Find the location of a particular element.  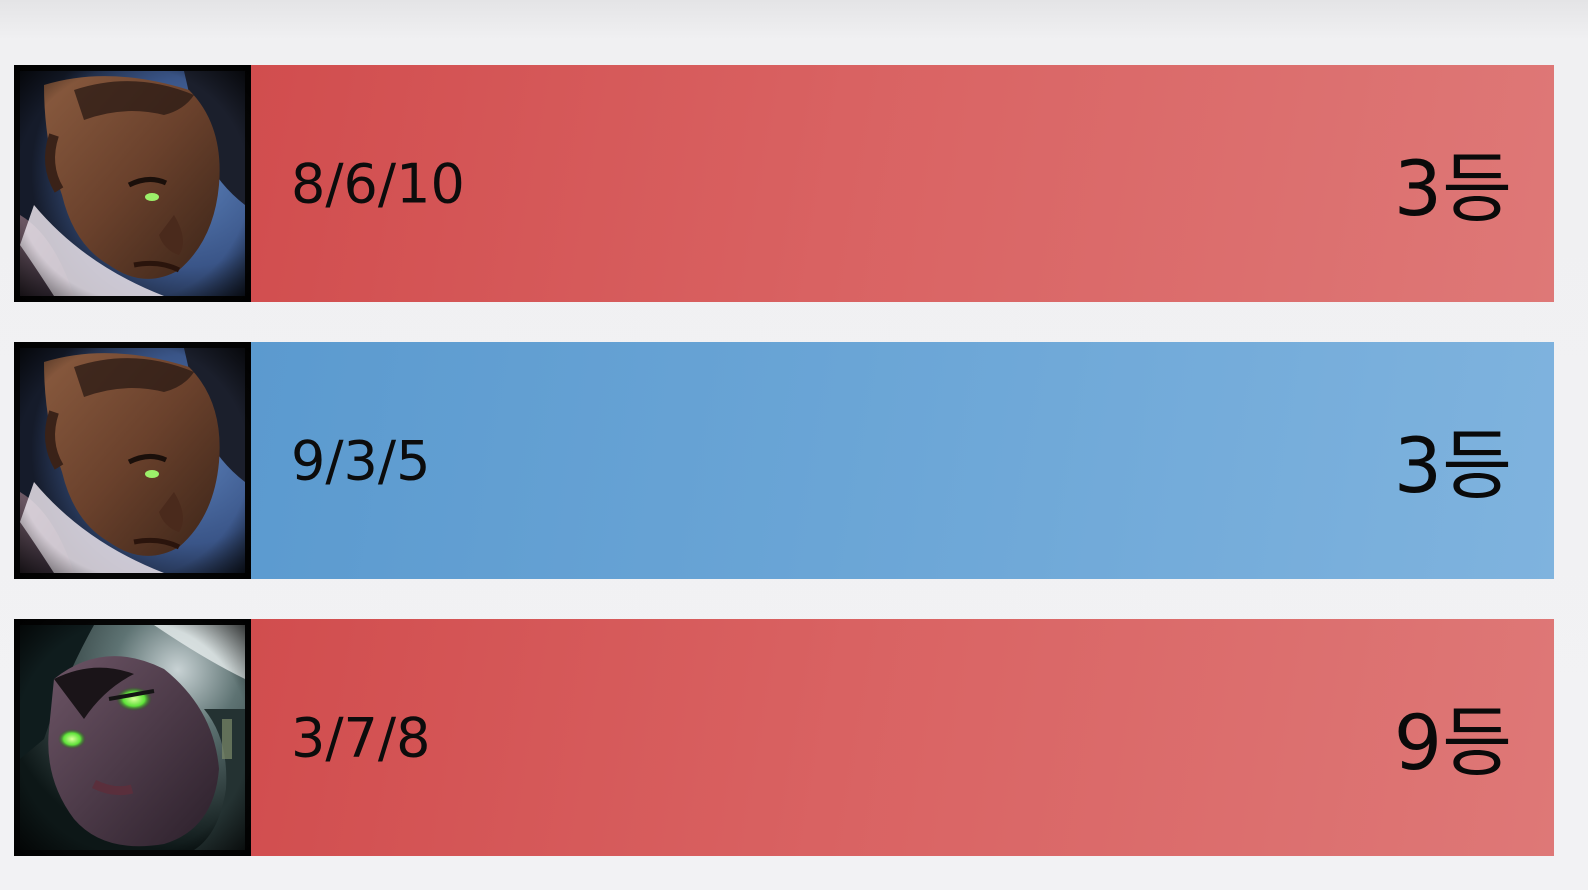

senna-portrait-icon is located at coordinates (132, 737).